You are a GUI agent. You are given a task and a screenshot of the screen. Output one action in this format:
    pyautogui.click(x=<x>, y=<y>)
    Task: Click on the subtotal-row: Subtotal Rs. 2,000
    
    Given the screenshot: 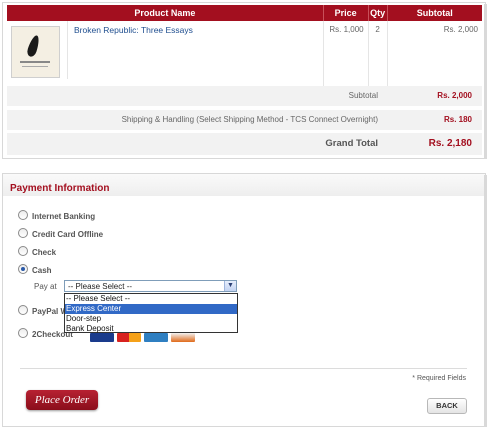 What is the action you would take?
    pyautogui.click(x=244, y=96)
    